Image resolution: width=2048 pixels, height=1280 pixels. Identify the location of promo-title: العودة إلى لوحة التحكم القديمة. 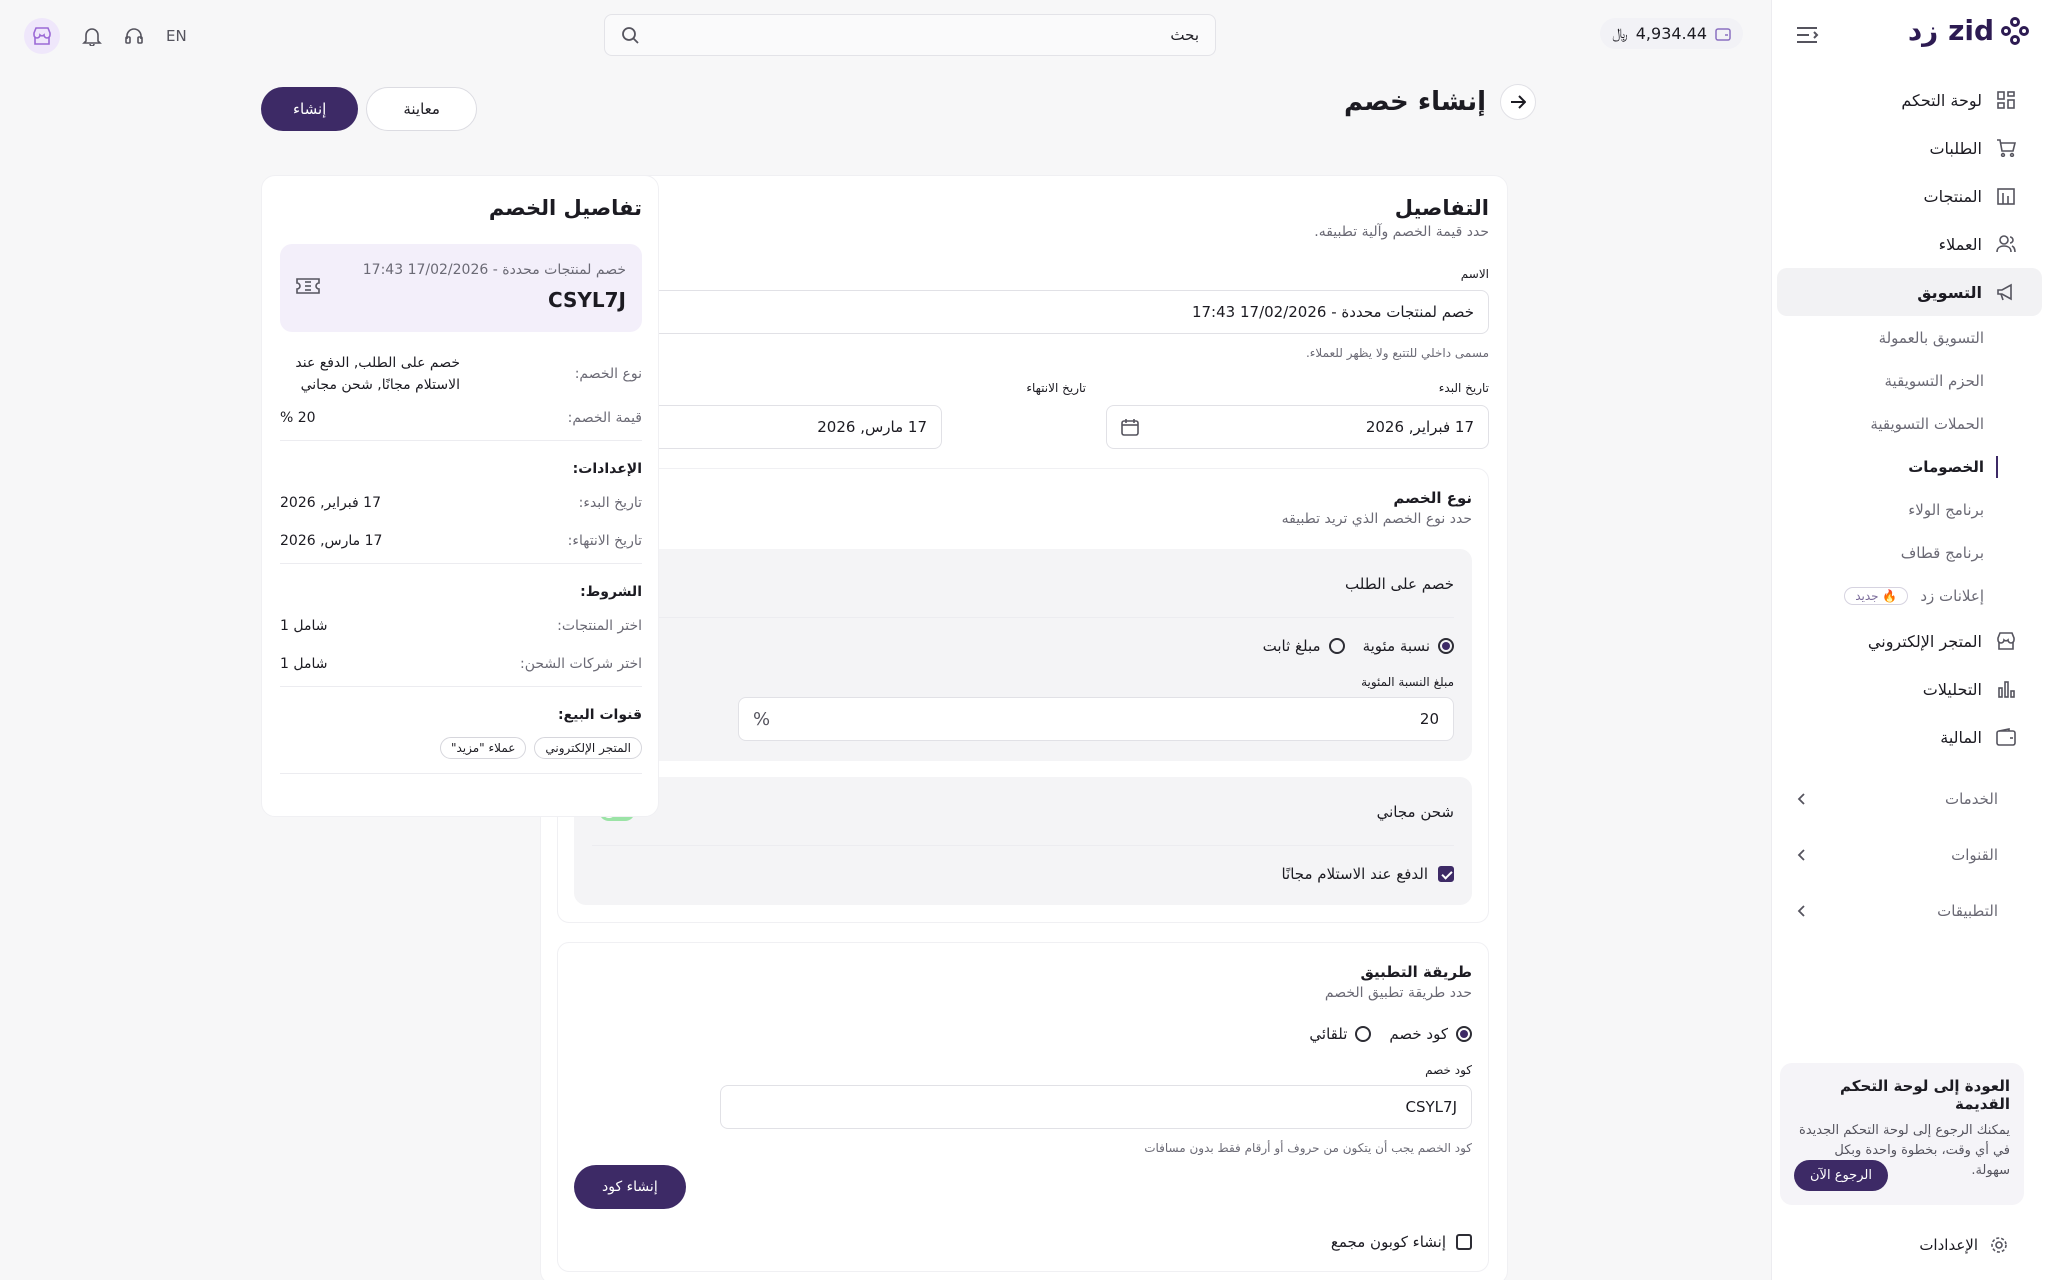
(1925, 1095).